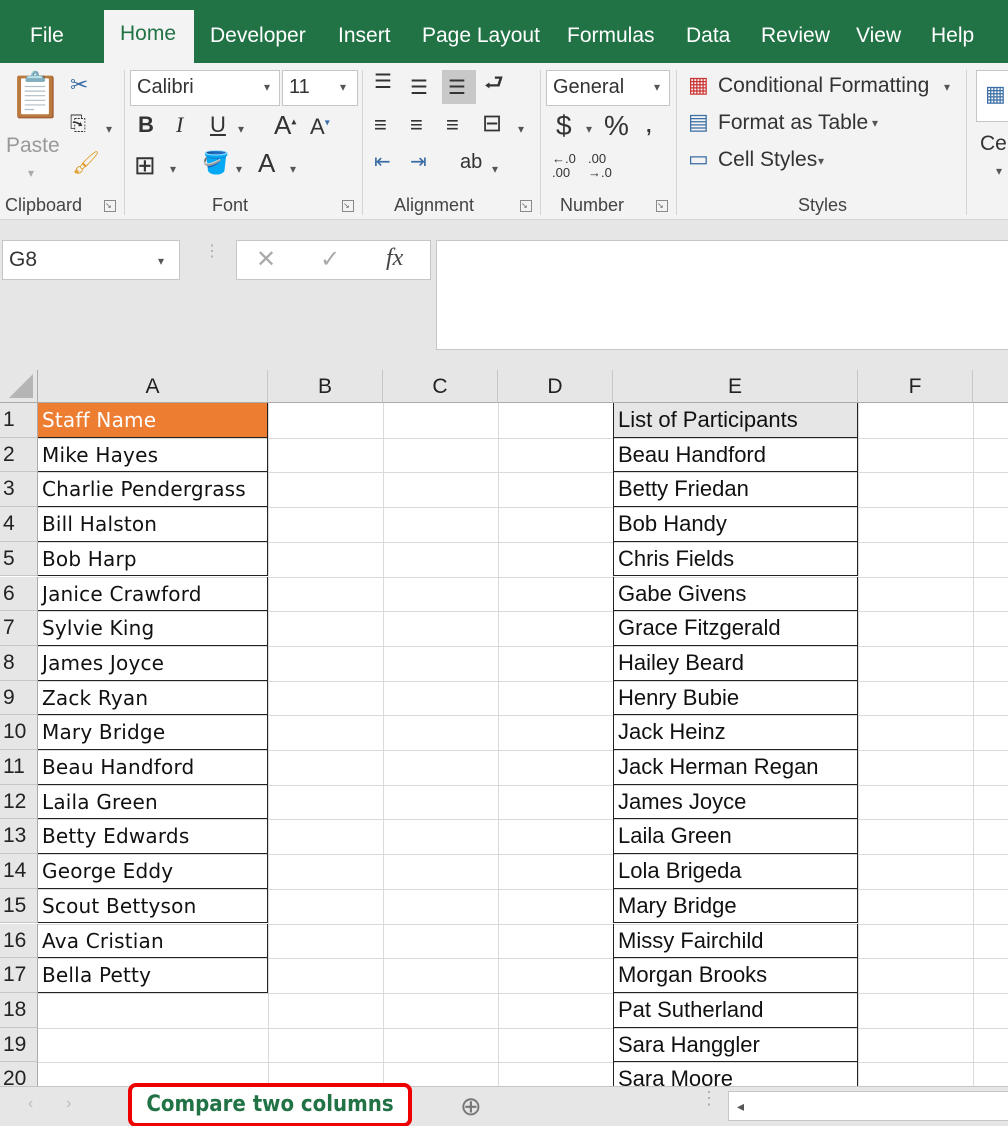  I want to click on participant-cell: Bob Handy, so click(735, 524).